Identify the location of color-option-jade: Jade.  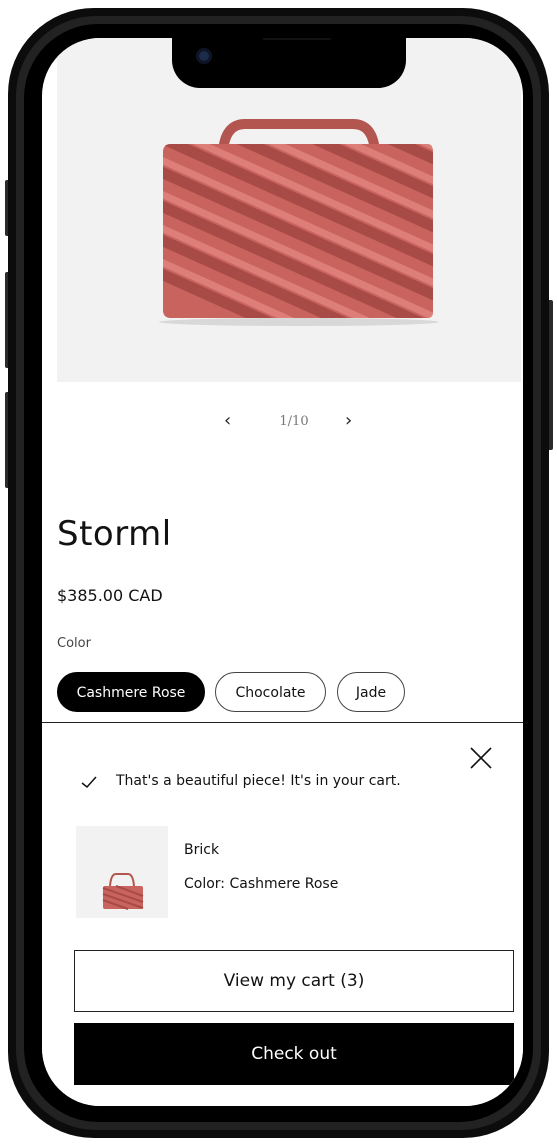
(371, 692).